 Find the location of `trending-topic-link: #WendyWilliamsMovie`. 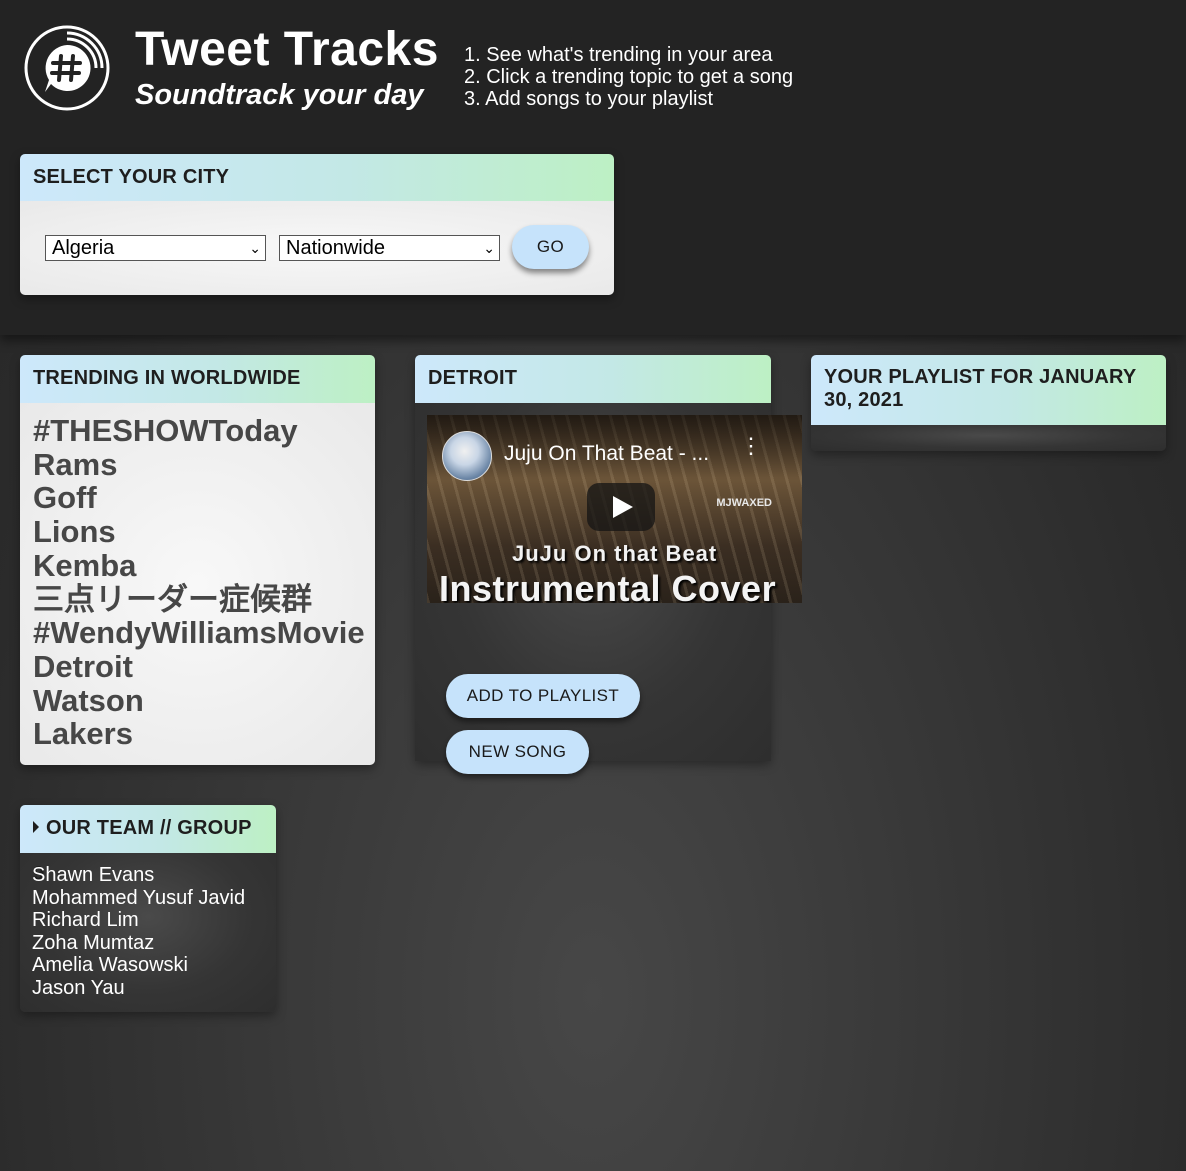

trending-topic-link: #WendyWilliamsMovie is located at coordinates (199, 633).